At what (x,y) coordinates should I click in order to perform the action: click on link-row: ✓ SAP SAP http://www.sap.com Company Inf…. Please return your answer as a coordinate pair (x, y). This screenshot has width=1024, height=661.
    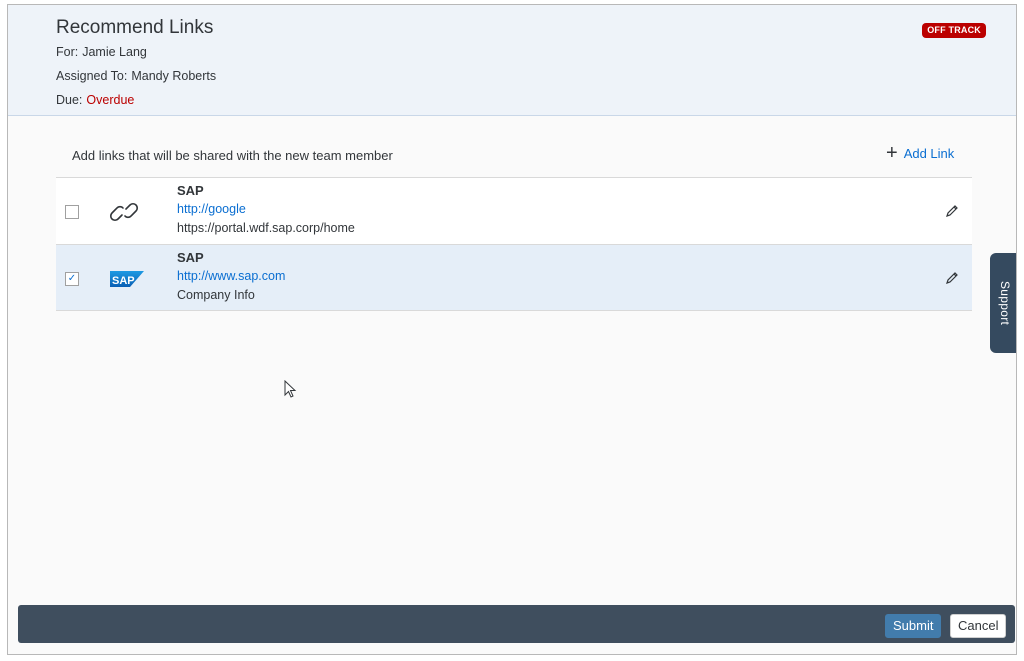
    Looking at the image, I should click on (514, 277).